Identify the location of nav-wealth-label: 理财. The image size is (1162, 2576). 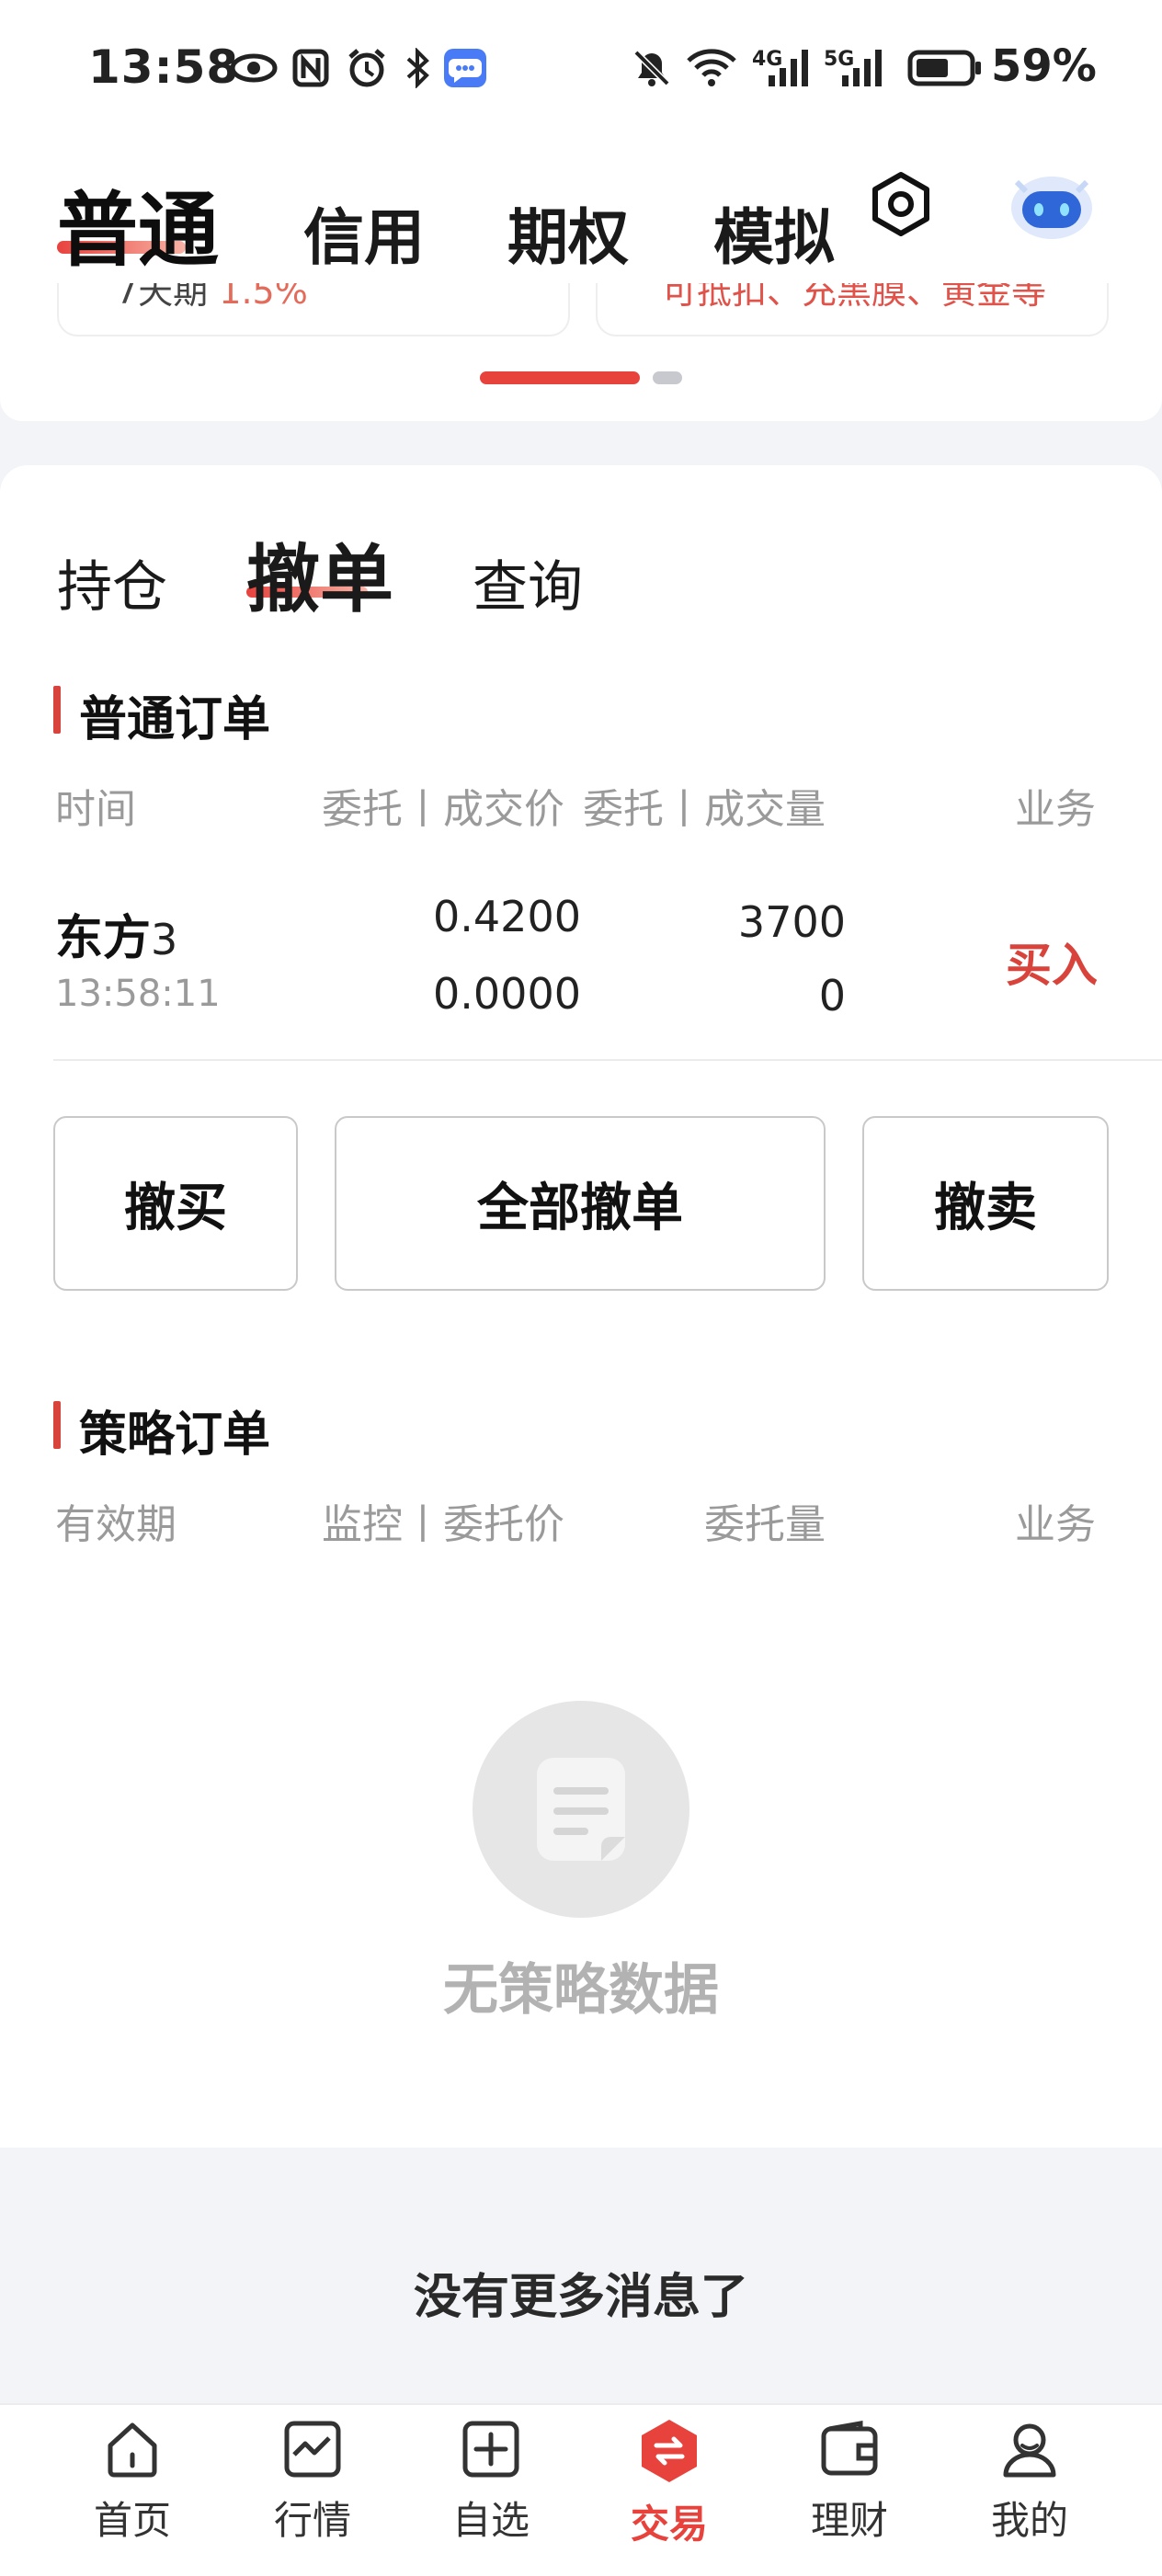
(849, 2520).